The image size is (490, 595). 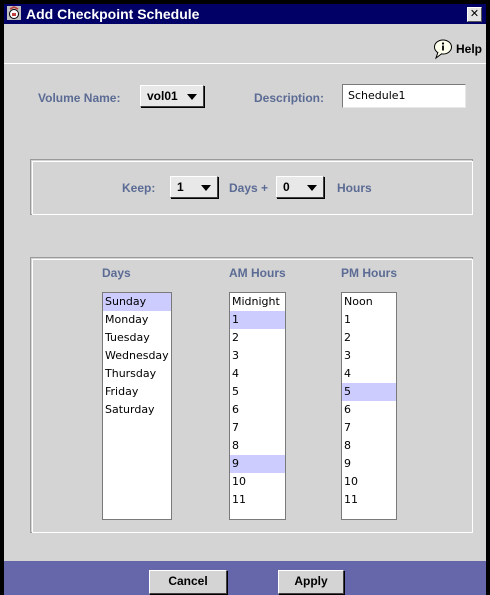 I want to click on title-bar: Add Checkpoint Schedule ✕, so click(x=245, y=14).